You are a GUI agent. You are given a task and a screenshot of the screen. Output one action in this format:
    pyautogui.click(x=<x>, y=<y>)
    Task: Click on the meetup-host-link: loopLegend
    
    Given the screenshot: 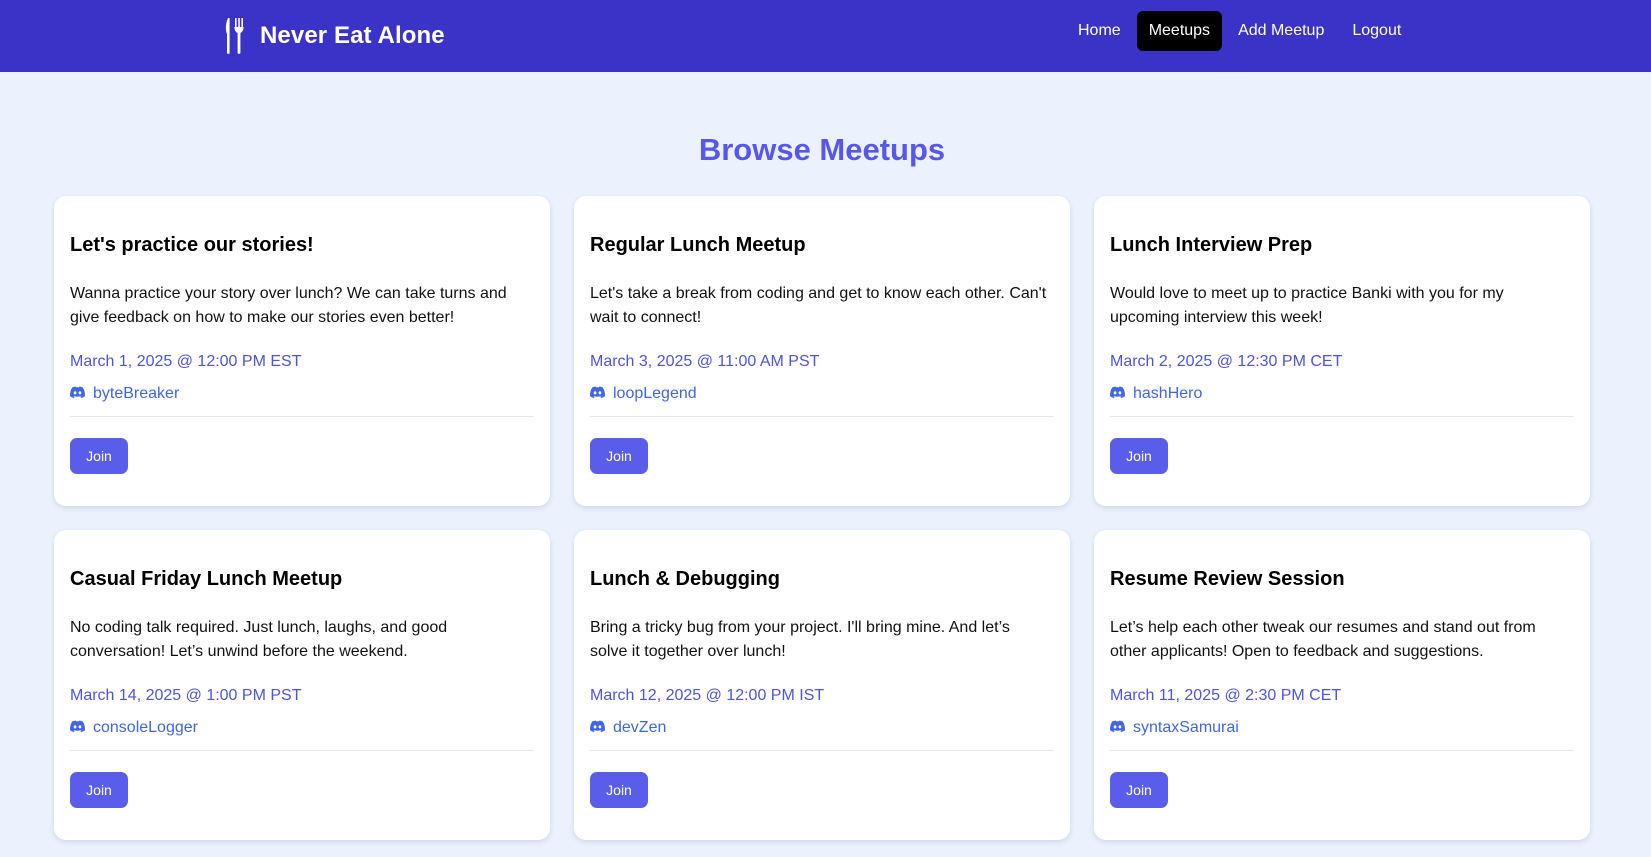 What is the action you would take?
    pyautogui.click(x=643, y=394)
    